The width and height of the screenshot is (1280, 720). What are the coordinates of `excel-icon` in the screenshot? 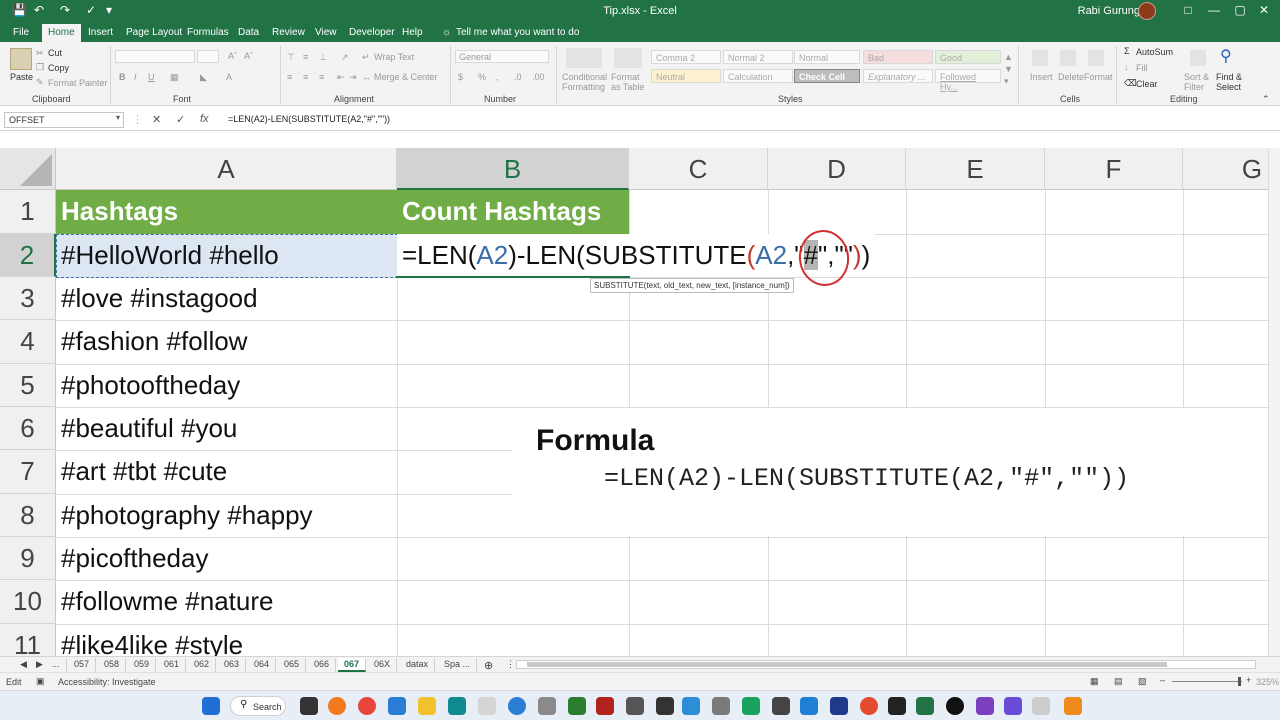 It's located at (925, 706).